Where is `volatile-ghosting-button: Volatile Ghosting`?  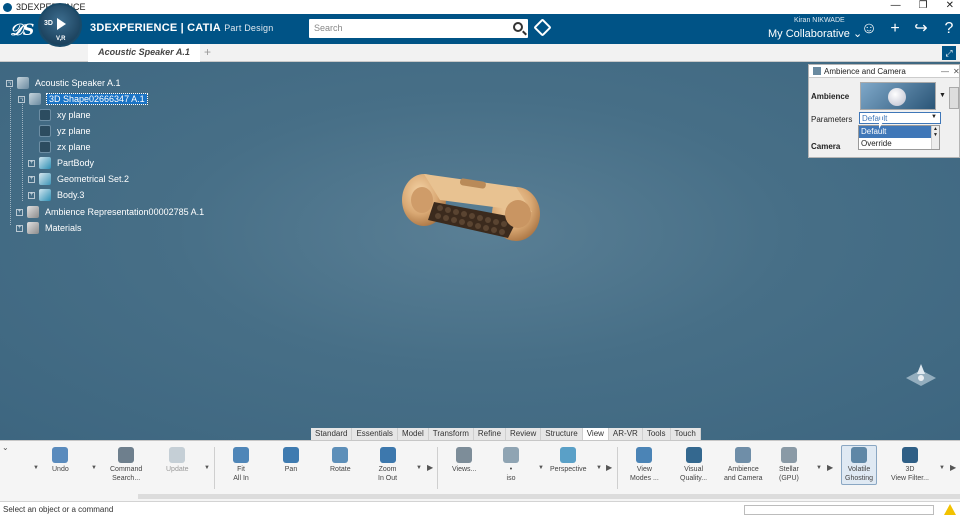 volatile-ghosting-button: Volatile Ghosting is located at coordinates (859, 465).